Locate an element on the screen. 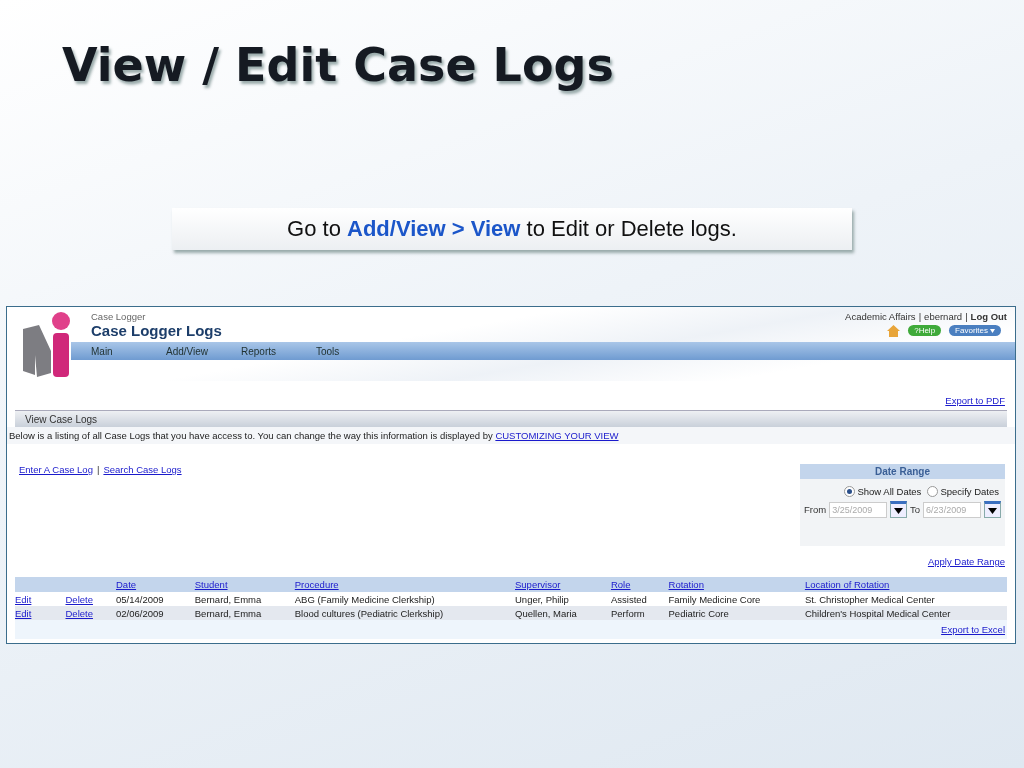 The width and height of the screenshot is (1024, 768). module-label: Case Logger is located at coordinates (118, 316).